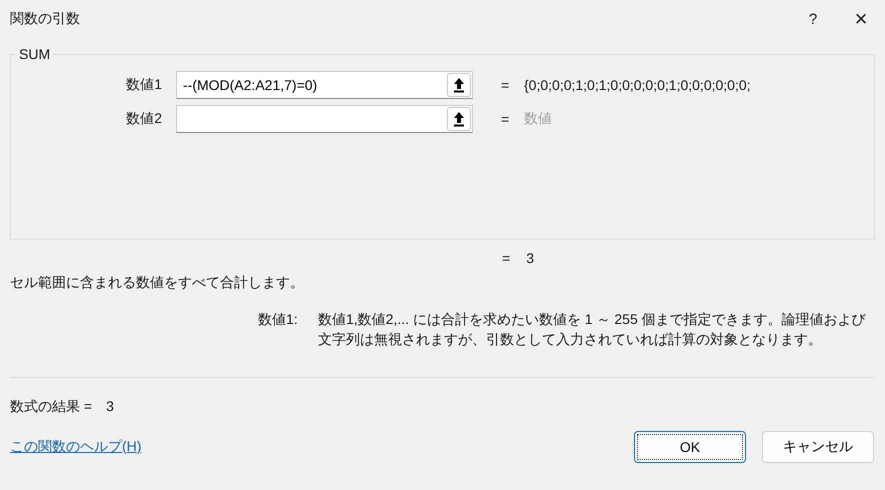 The height and width of the screenshot is (490, 885). Describe the element at coordinates (110, 407) in the screenshot. I see `formula-result-value: 3` at that location.